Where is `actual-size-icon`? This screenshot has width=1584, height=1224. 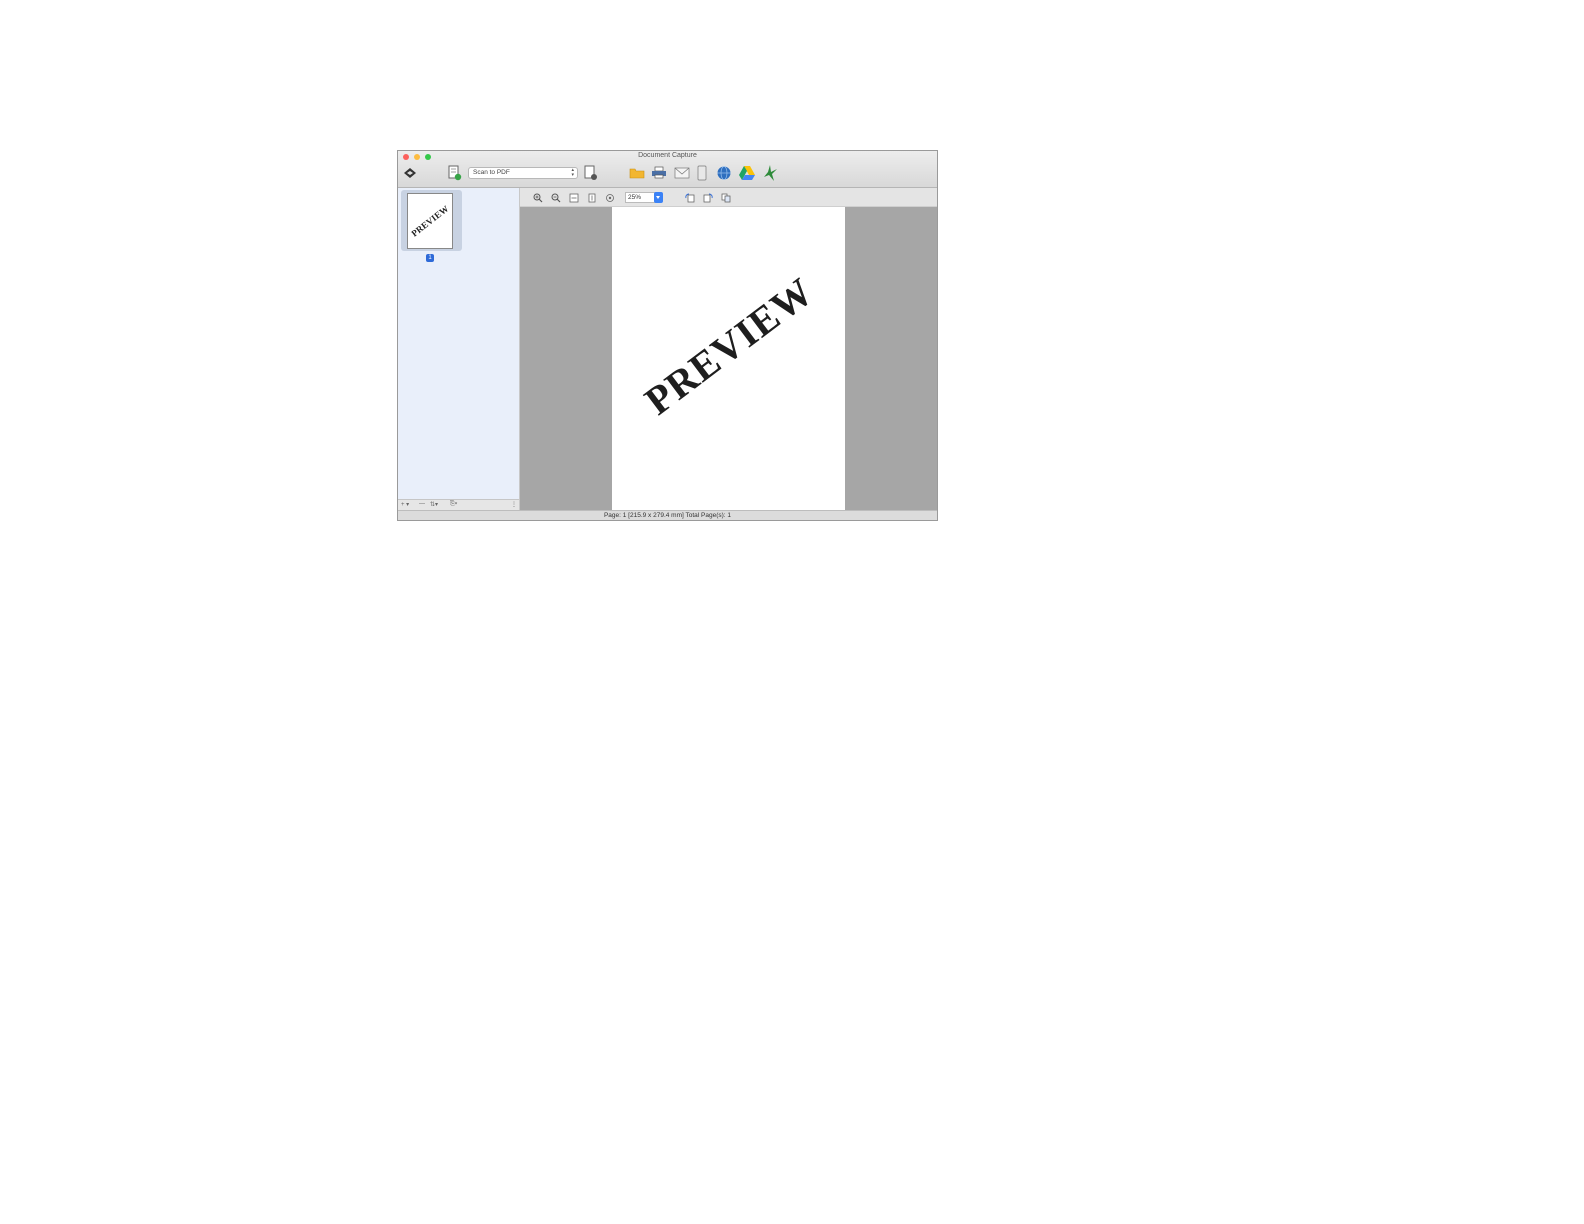 actual-size-icon is located at coordinates (610, 198).